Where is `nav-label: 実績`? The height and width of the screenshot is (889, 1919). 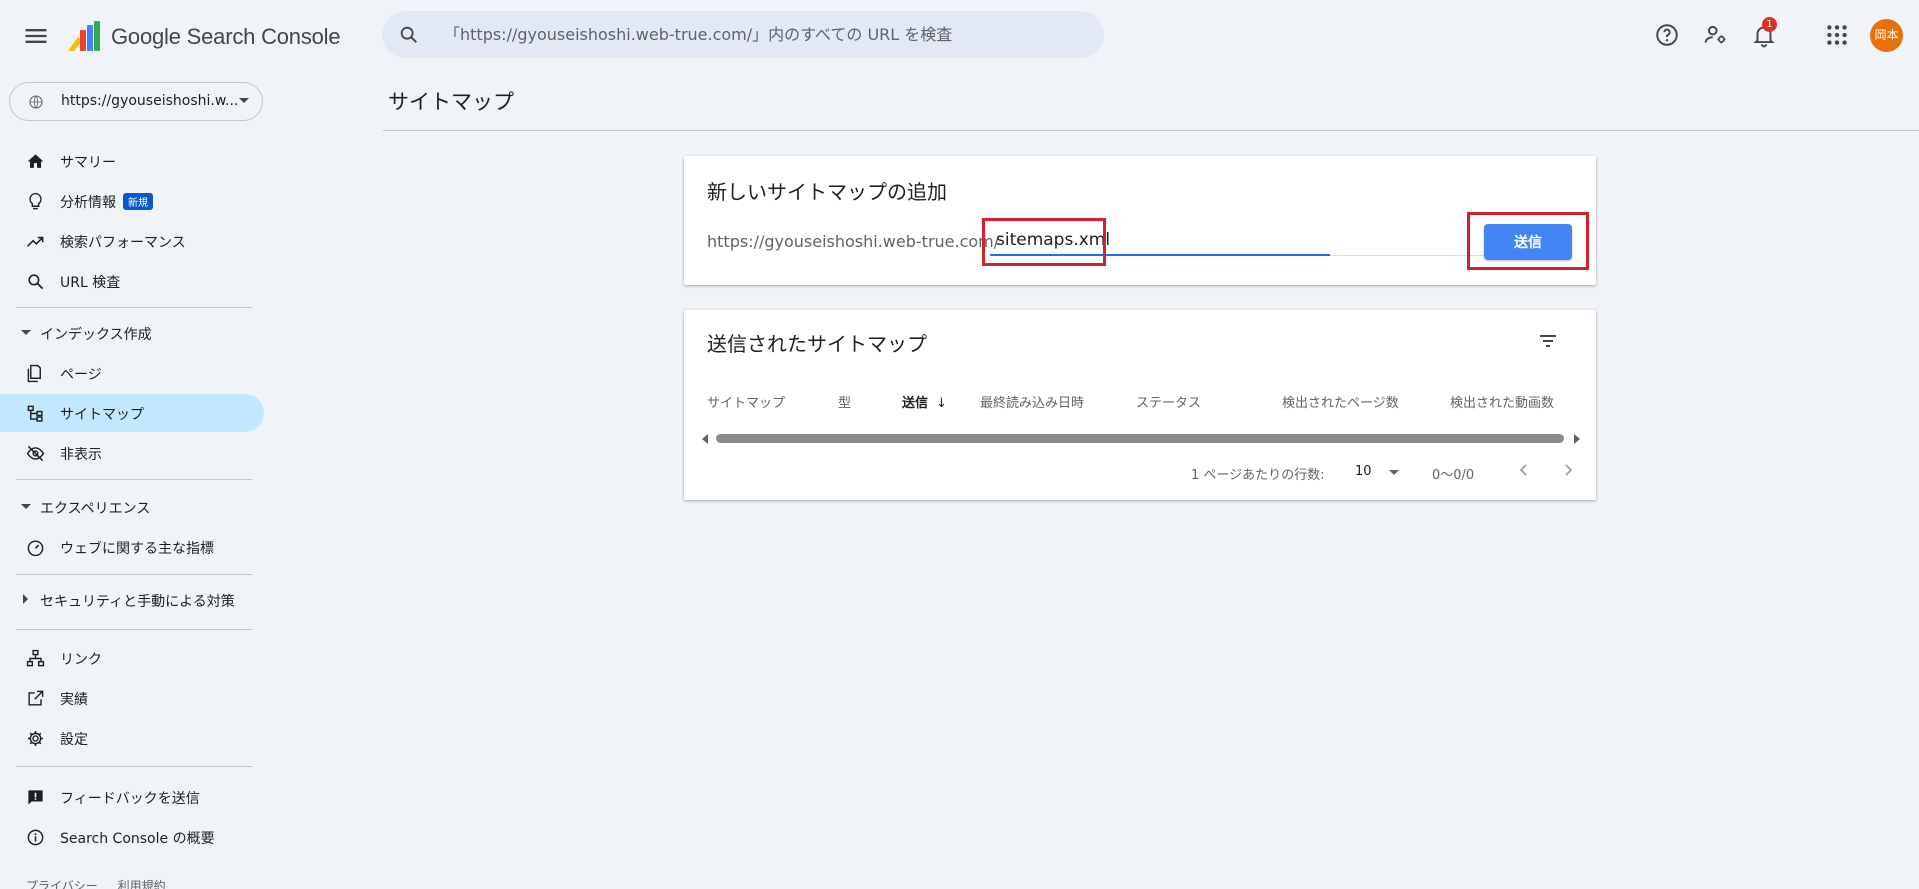 nav-label: 実績 is located at coordinates (74, 700).